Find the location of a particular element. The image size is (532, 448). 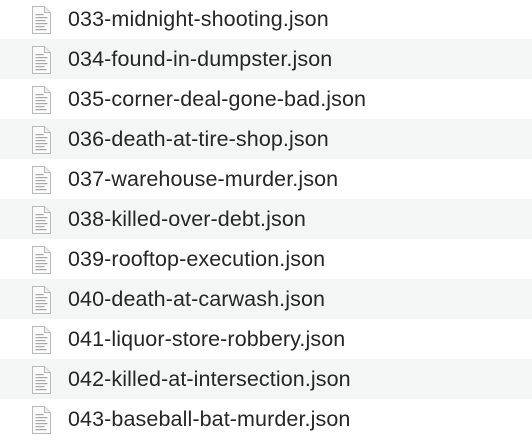

file-name: 037-warehouse-murder.json is located at coordinates (203, 179).